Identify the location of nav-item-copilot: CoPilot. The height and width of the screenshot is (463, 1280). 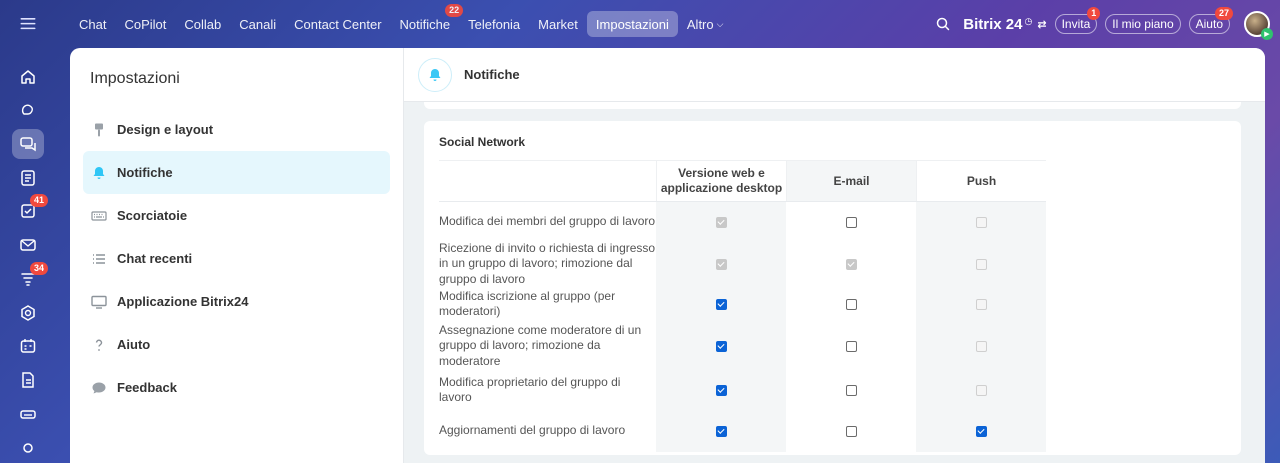
(145, 24).